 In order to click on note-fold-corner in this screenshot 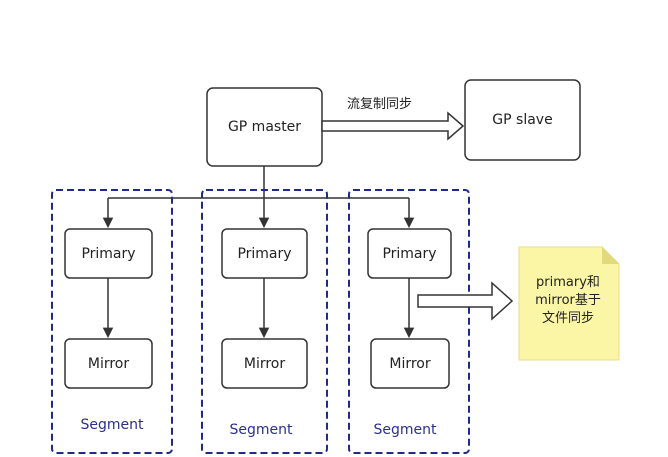, I will do `click(610, 255)`.